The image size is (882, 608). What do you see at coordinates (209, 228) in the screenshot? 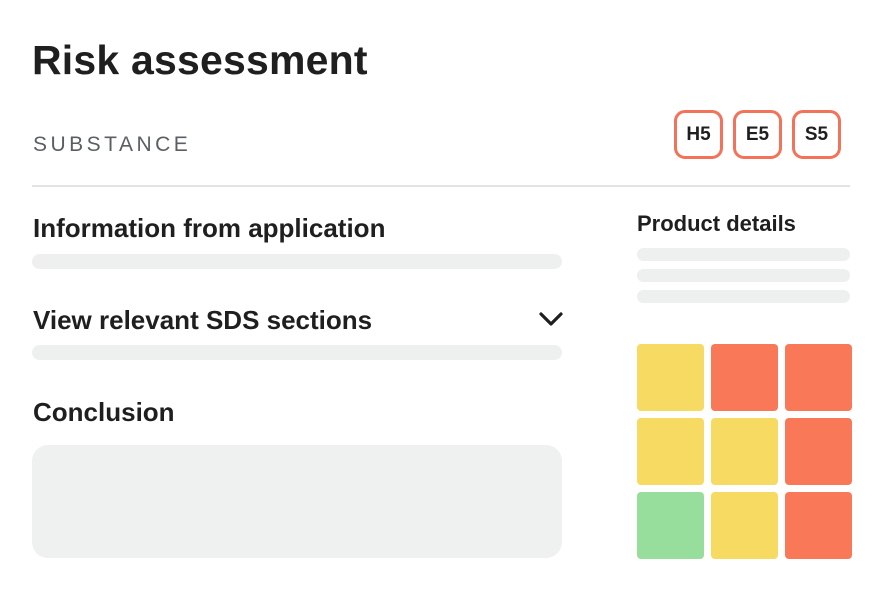
I see `information-from-application-title: Information from application` at bounding box center [209, 228].